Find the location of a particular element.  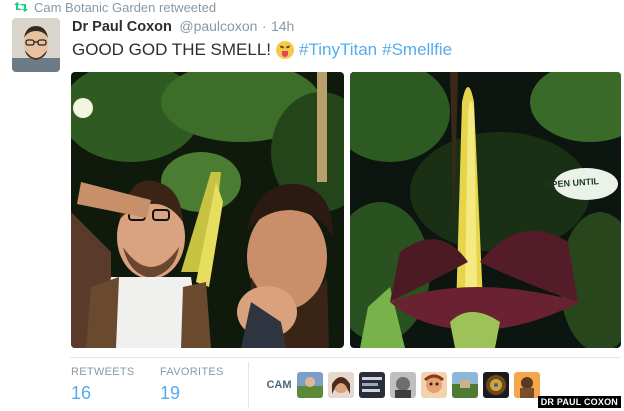

tweet-body: GOOD GOD THE SMELL! is located at coordinates (172, 49).